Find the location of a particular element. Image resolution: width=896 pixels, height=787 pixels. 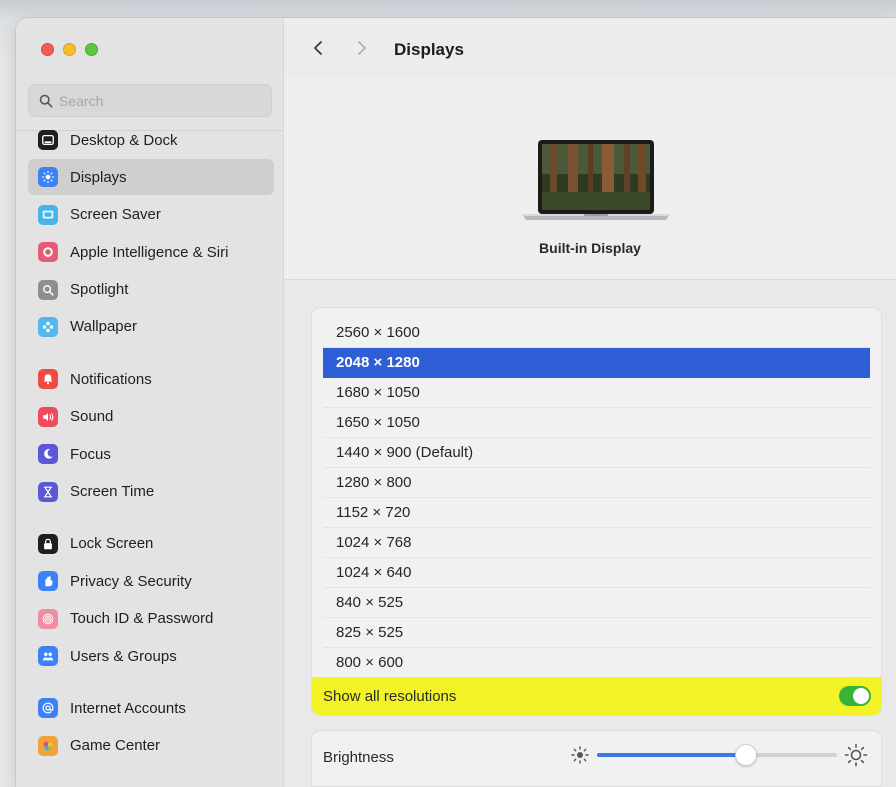

sidebar-item-label: Apple Intelligence & Siri is located at coordinates (149, 252).